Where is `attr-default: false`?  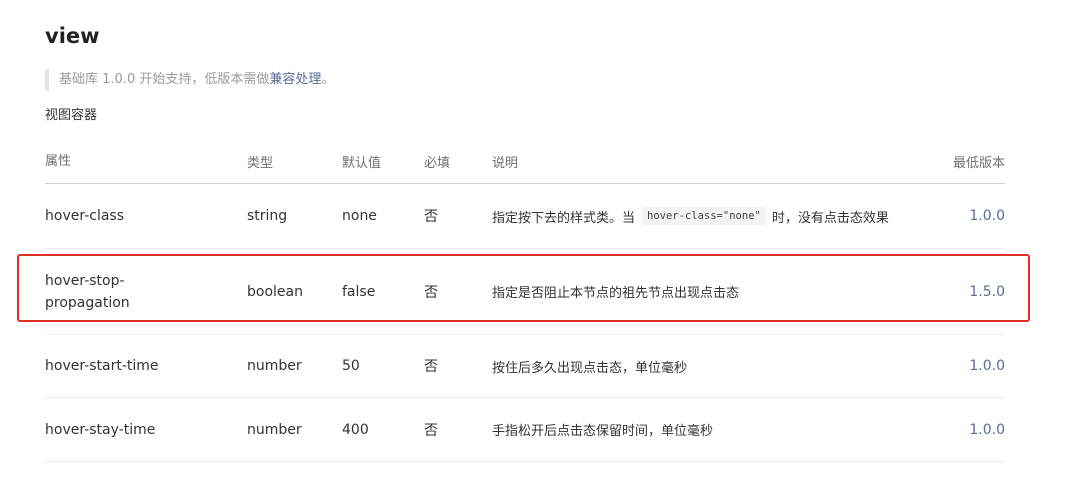
attr-default: false is located at coordinates (359, 291).